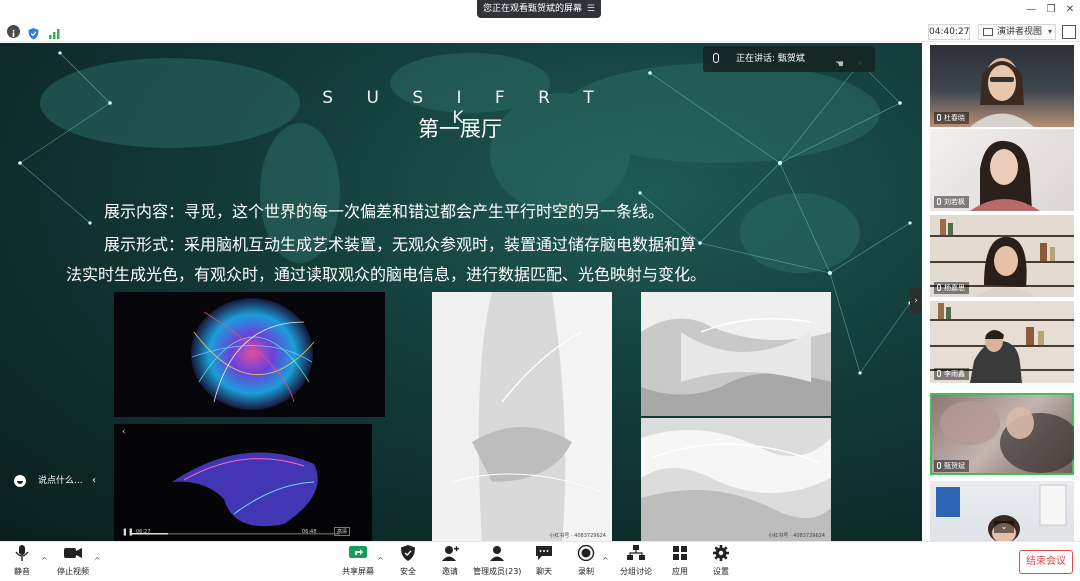  What do you see at coordinates (1002, 170) in the screenshot?
I see `participant-tile: 刘若枫` at bounding box center [1002, 170].